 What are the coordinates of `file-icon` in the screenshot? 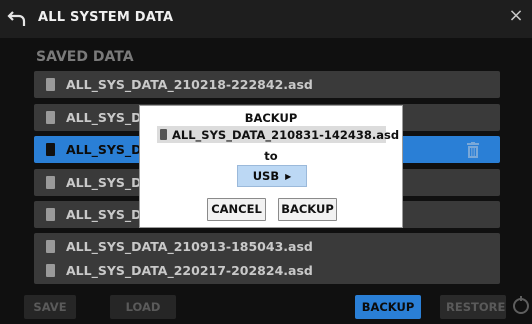 It's located at (163, 134).